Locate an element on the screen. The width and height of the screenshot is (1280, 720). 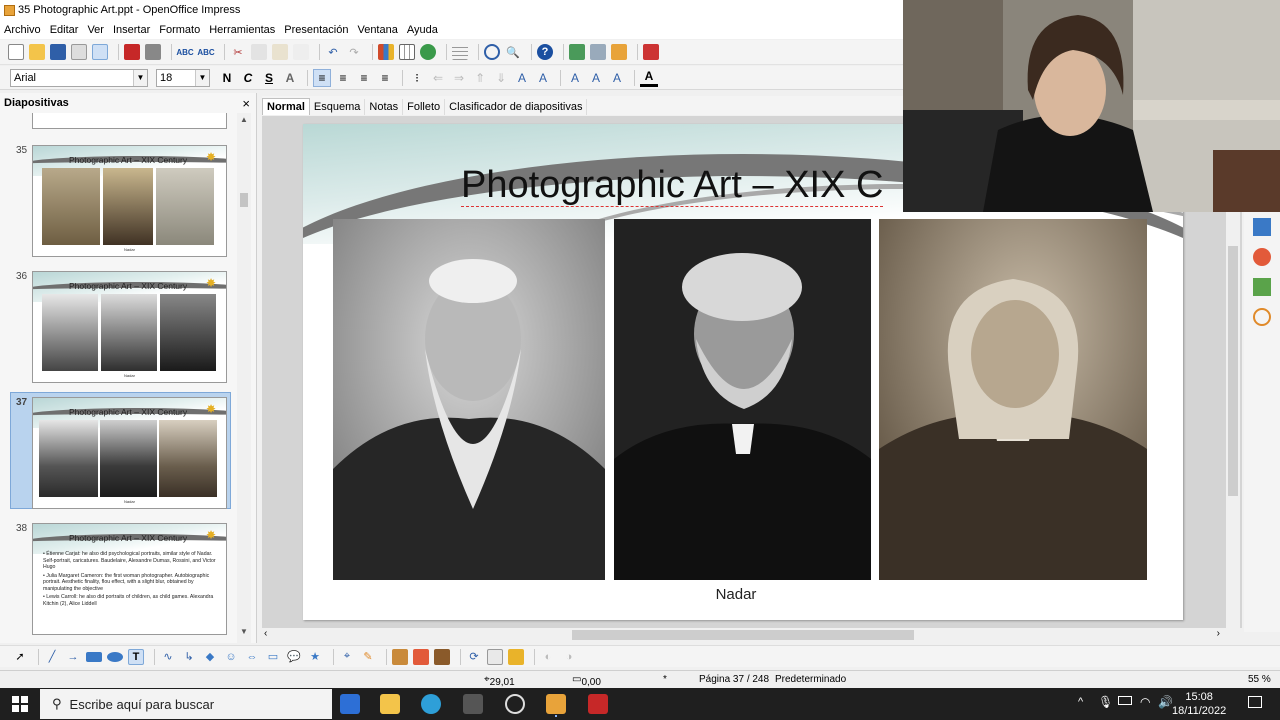
justify-icon: ≡ is located at coordinates (385, 78).